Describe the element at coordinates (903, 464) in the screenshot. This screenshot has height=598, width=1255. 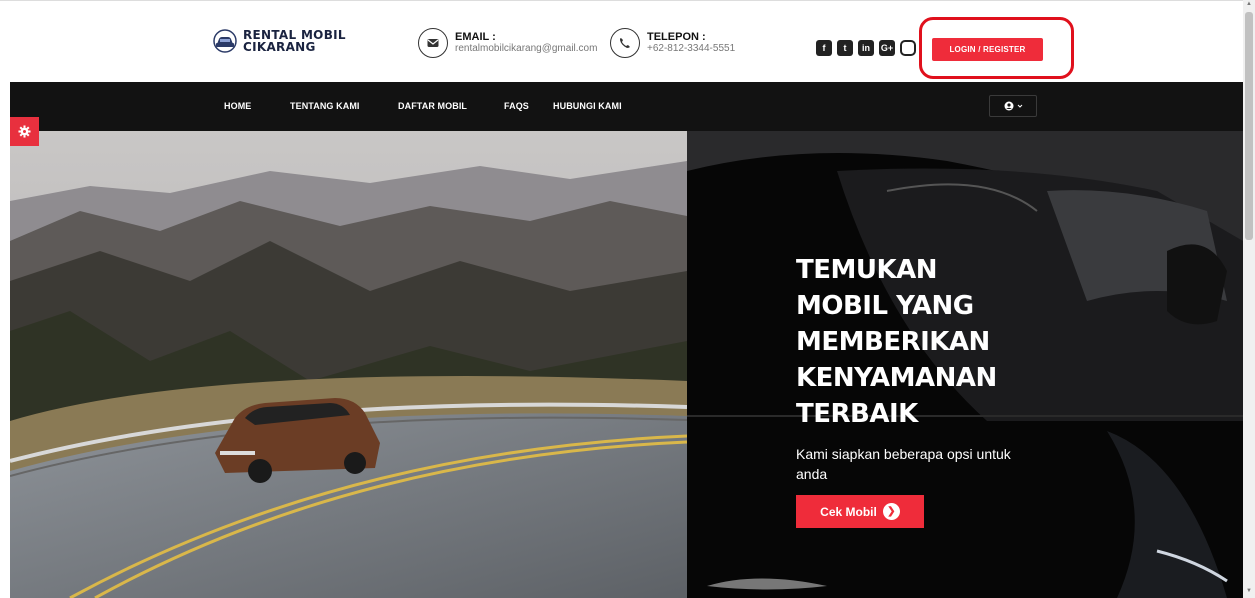
I see `hero-subtitle: Kami siapkan beberapa opsi untuk anda` at that location.